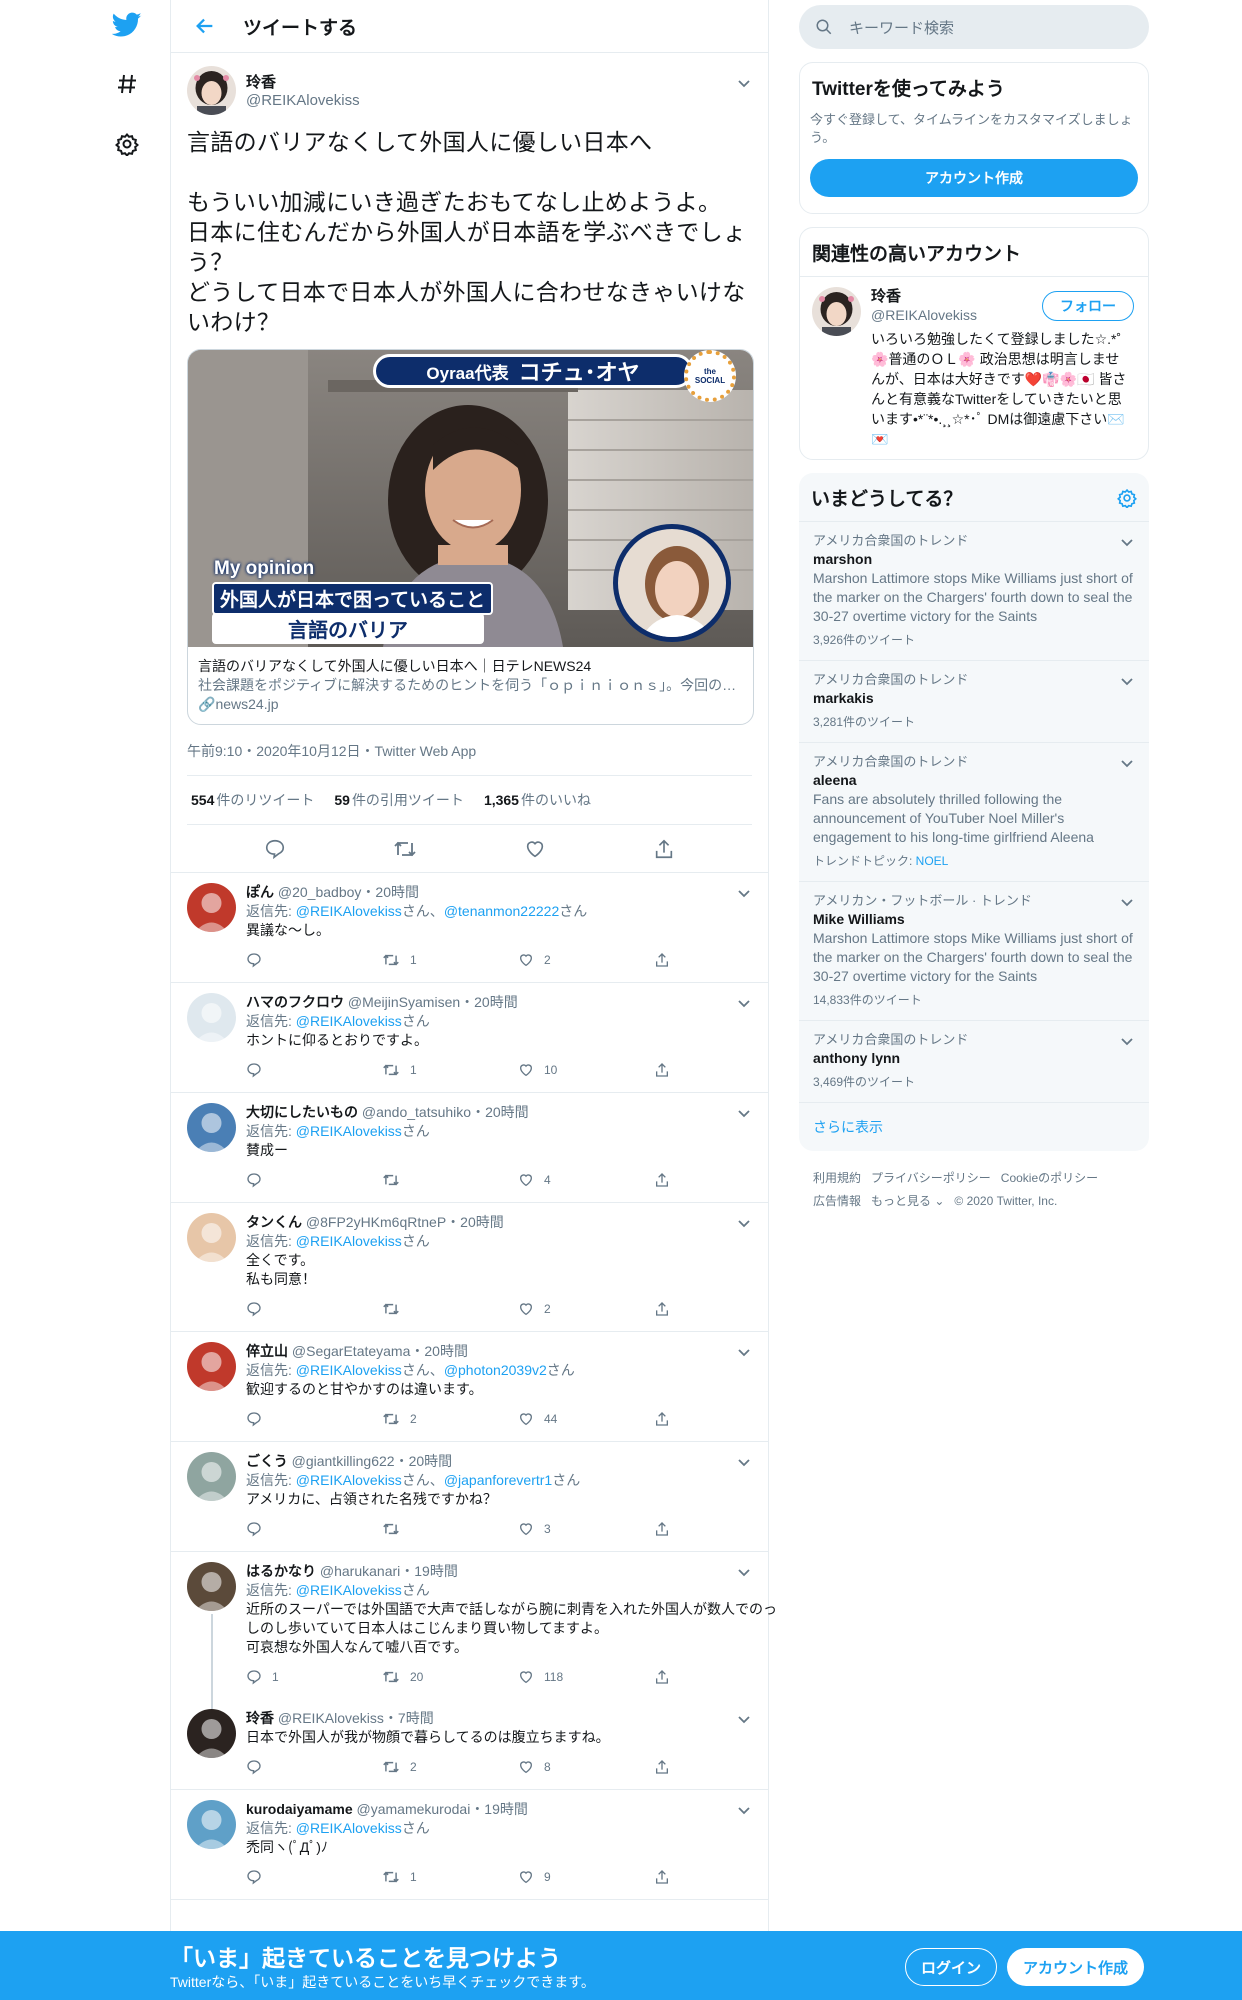  I want to click on reply-time: ・7時間, so click(409, 1718).